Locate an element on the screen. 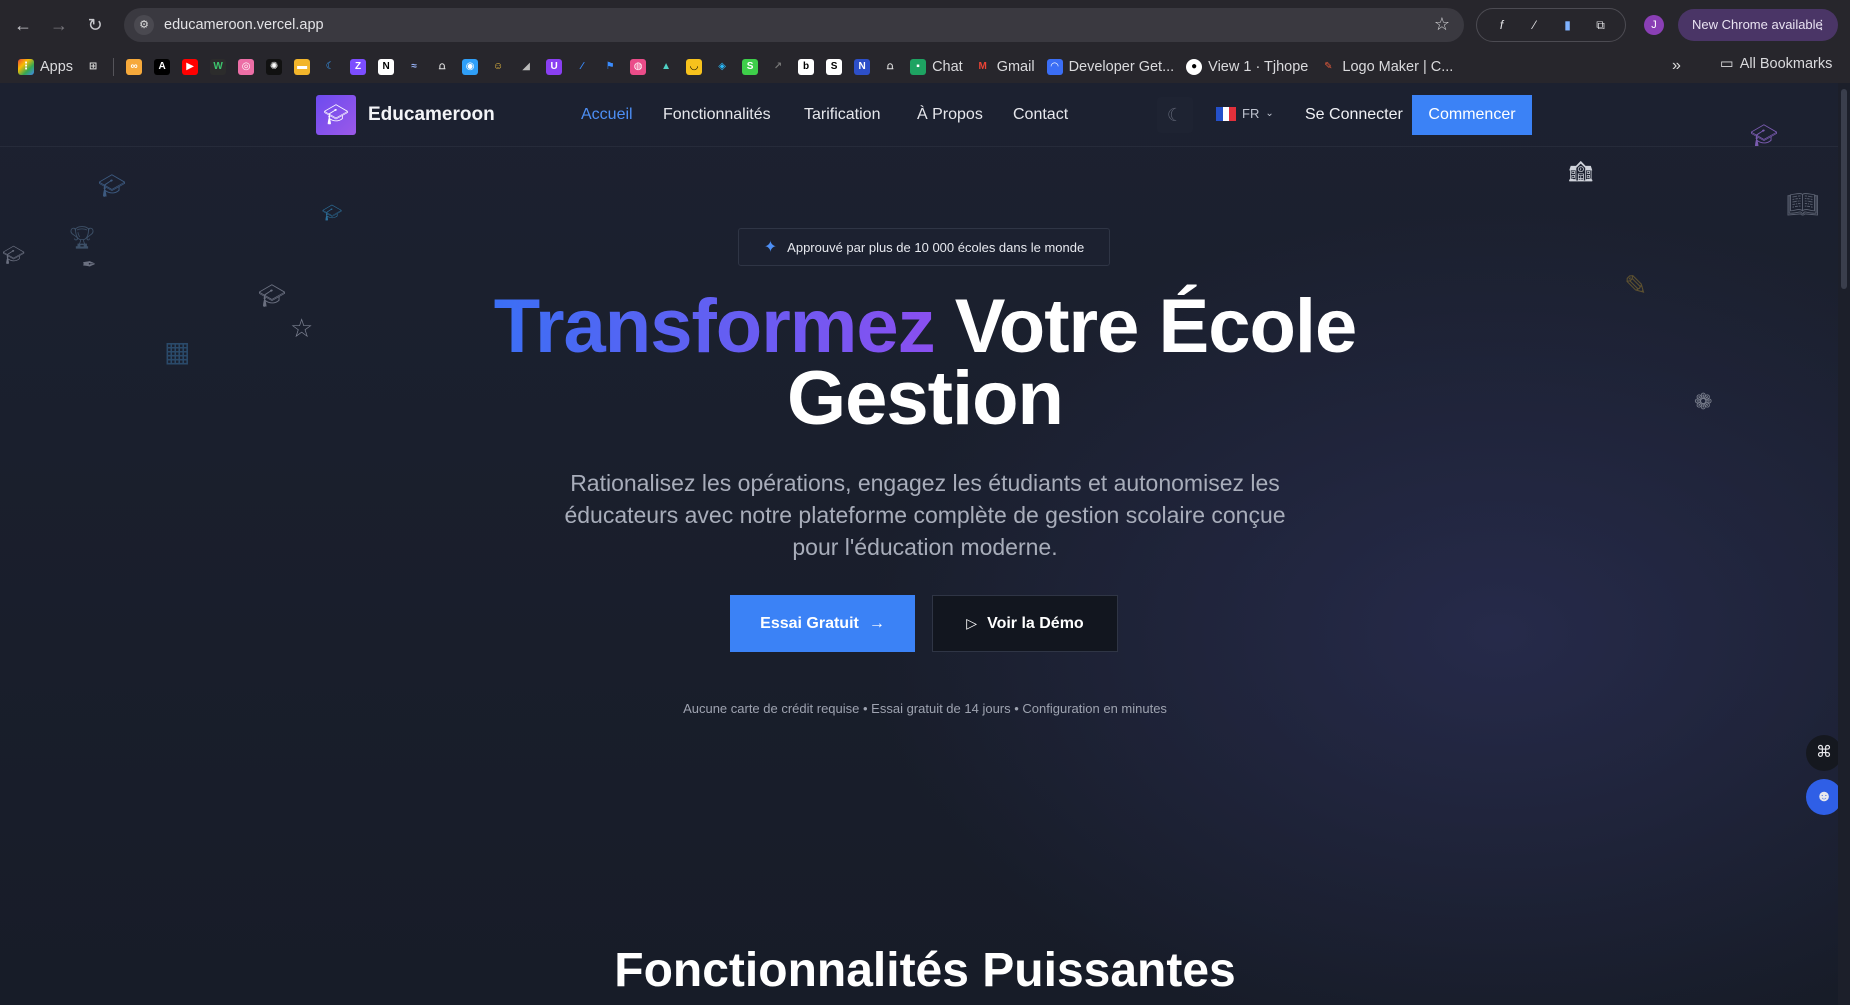 This screenshot has height=1005, width=1850. grid-icon: ⊞ is located at coordinates (93, 66).